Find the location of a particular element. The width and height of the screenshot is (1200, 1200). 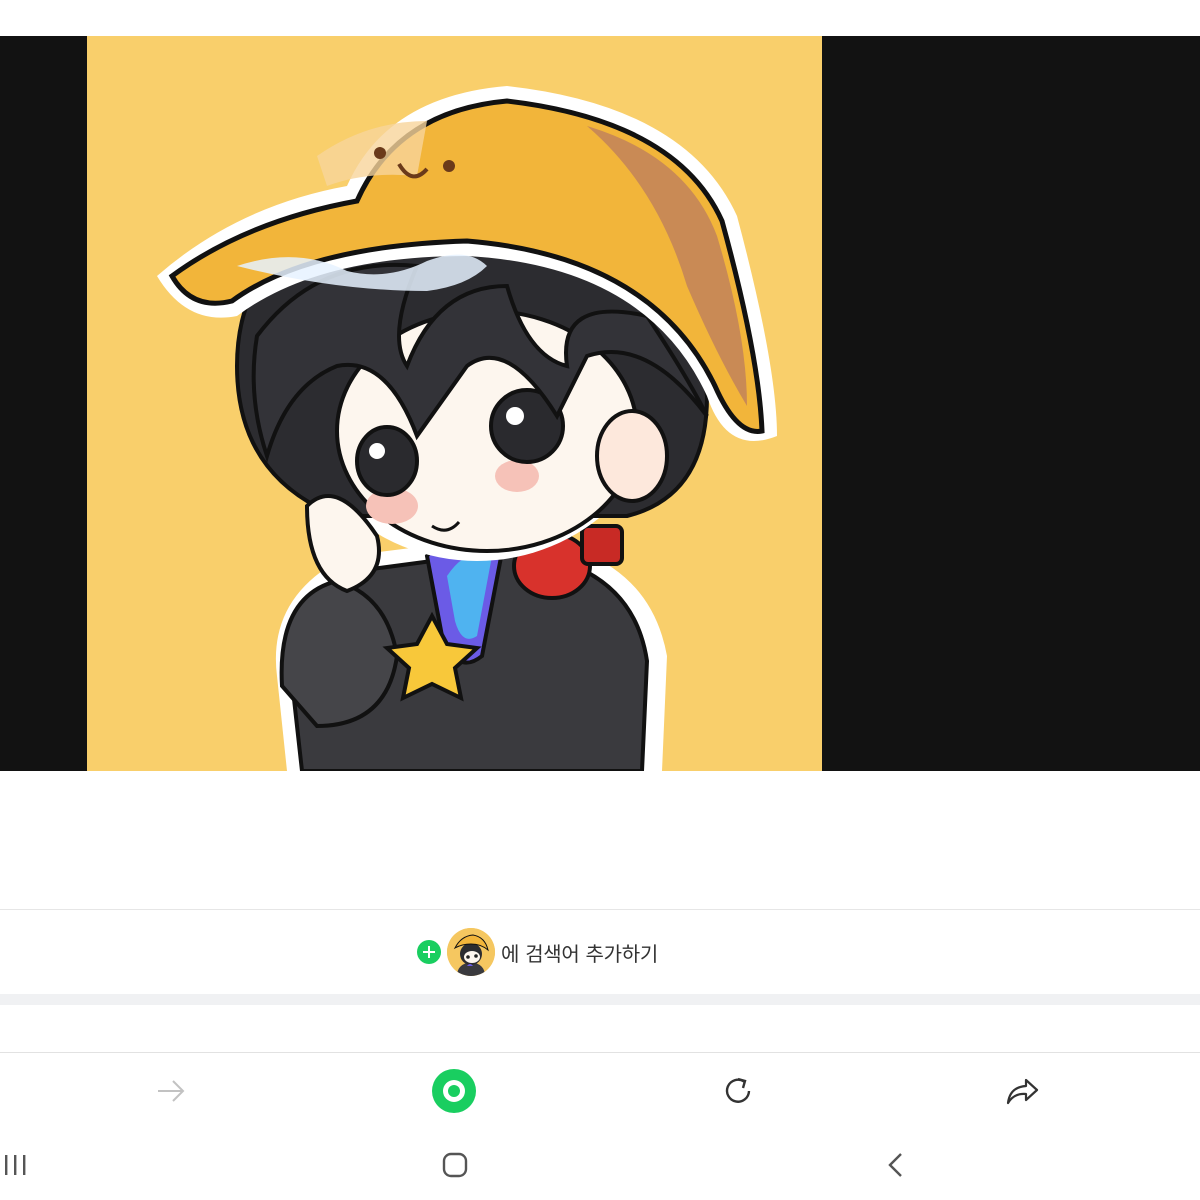

add-search-keyword-label: 에 검색어 추가하기 is located at coordinates (579, 953).